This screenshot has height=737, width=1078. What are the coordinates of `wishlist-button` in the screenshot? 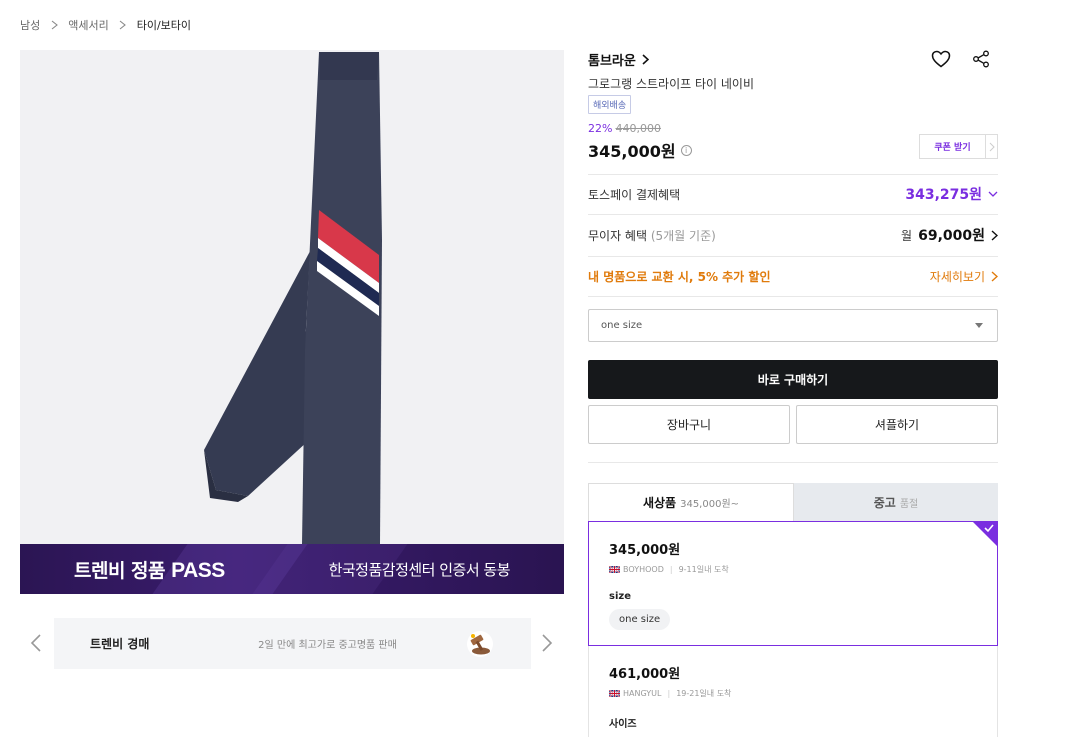 It's located at (941, 59).